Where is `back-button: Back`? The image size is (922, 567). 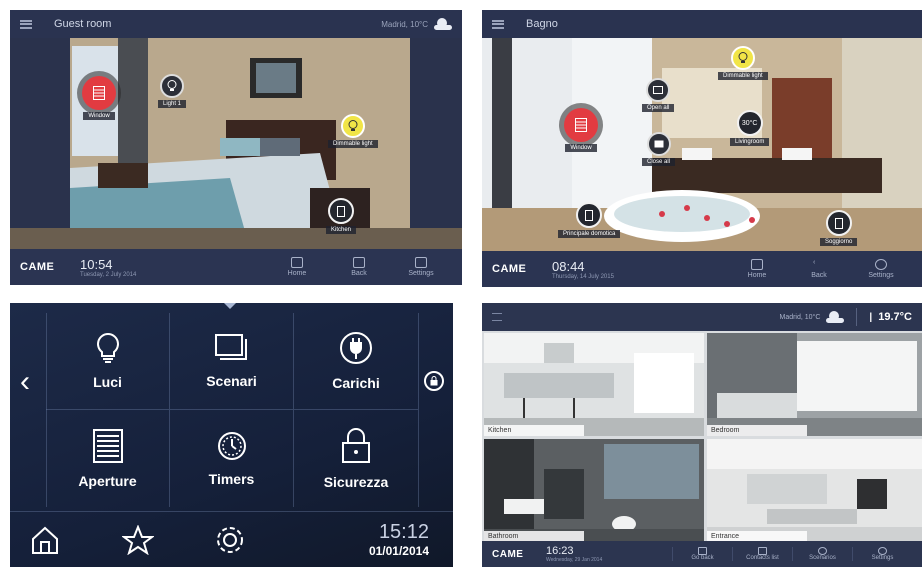
back-button: Back is located at coordinates (359, 267).